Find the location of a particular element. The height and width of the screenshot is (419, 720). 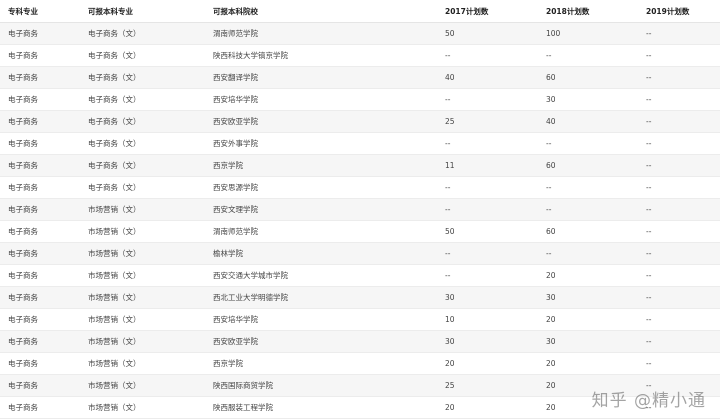

cell-plan-2017: 11 is located at coordinates (487, 165).